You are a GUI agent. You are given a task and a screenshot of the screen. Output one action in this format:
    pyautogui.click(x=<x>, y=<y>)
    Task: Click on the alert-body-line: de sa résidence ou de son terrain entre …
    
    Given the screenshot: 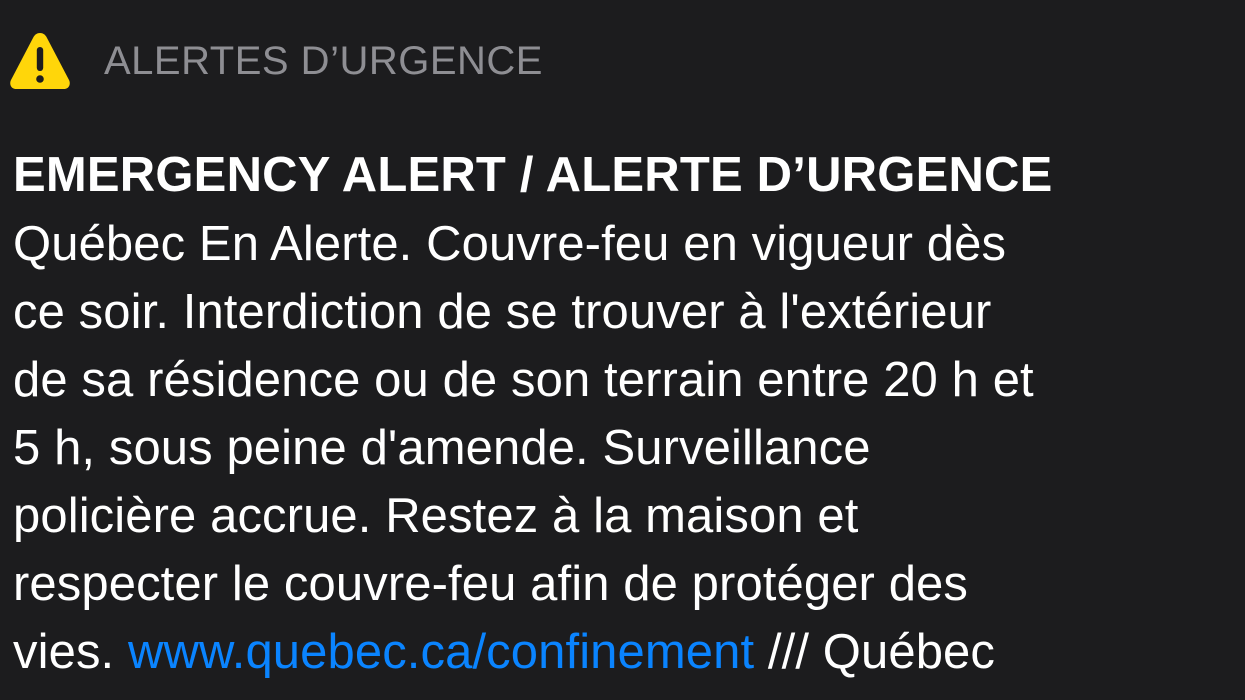 What is the action you would take?
    pyautogui.click(x=523, y=380)
    